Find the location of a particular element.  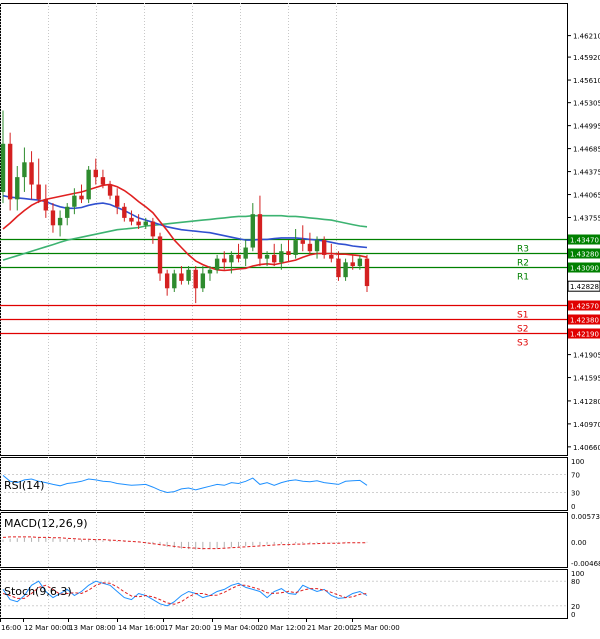

price-label: 1.40970 is located at coordinates (586, 425).